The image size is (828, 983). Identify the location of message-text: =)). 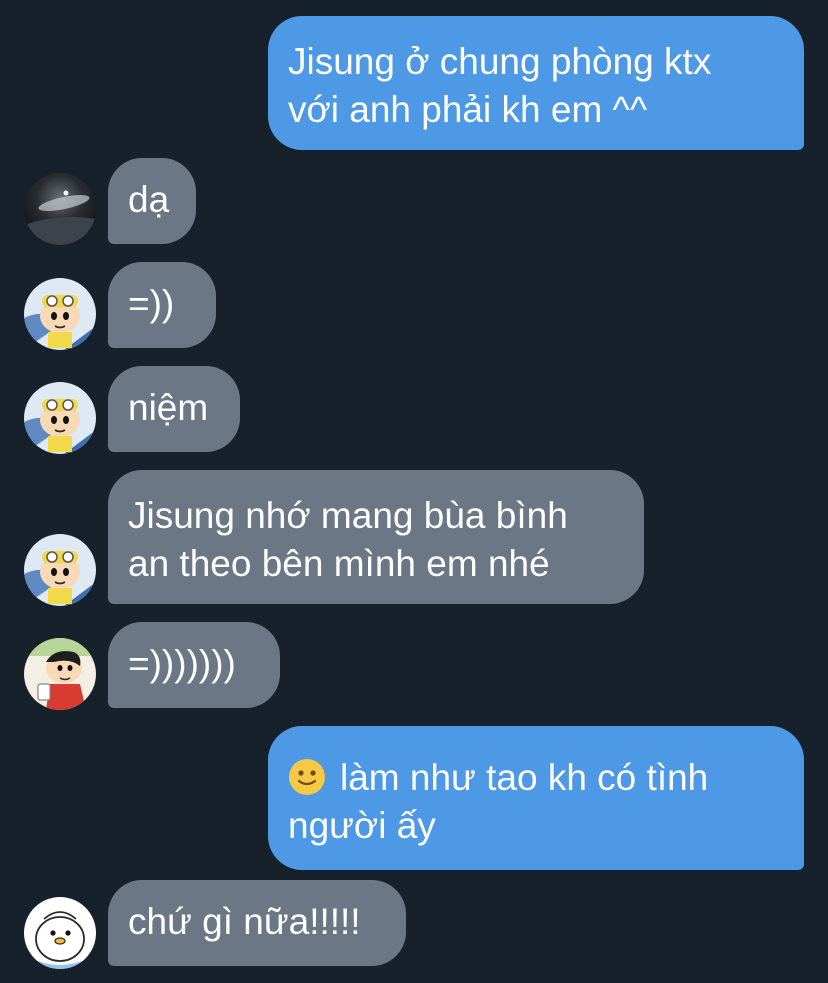
(151, 303).